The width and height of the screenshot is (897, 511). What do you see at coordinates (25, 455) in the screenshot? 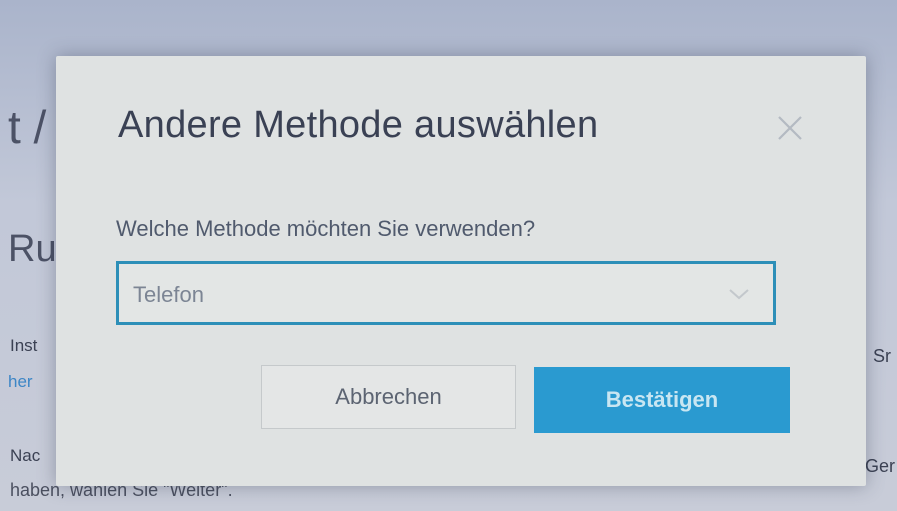
I see `background-paragraph-text: Nac` at bounding box center [25, 455].